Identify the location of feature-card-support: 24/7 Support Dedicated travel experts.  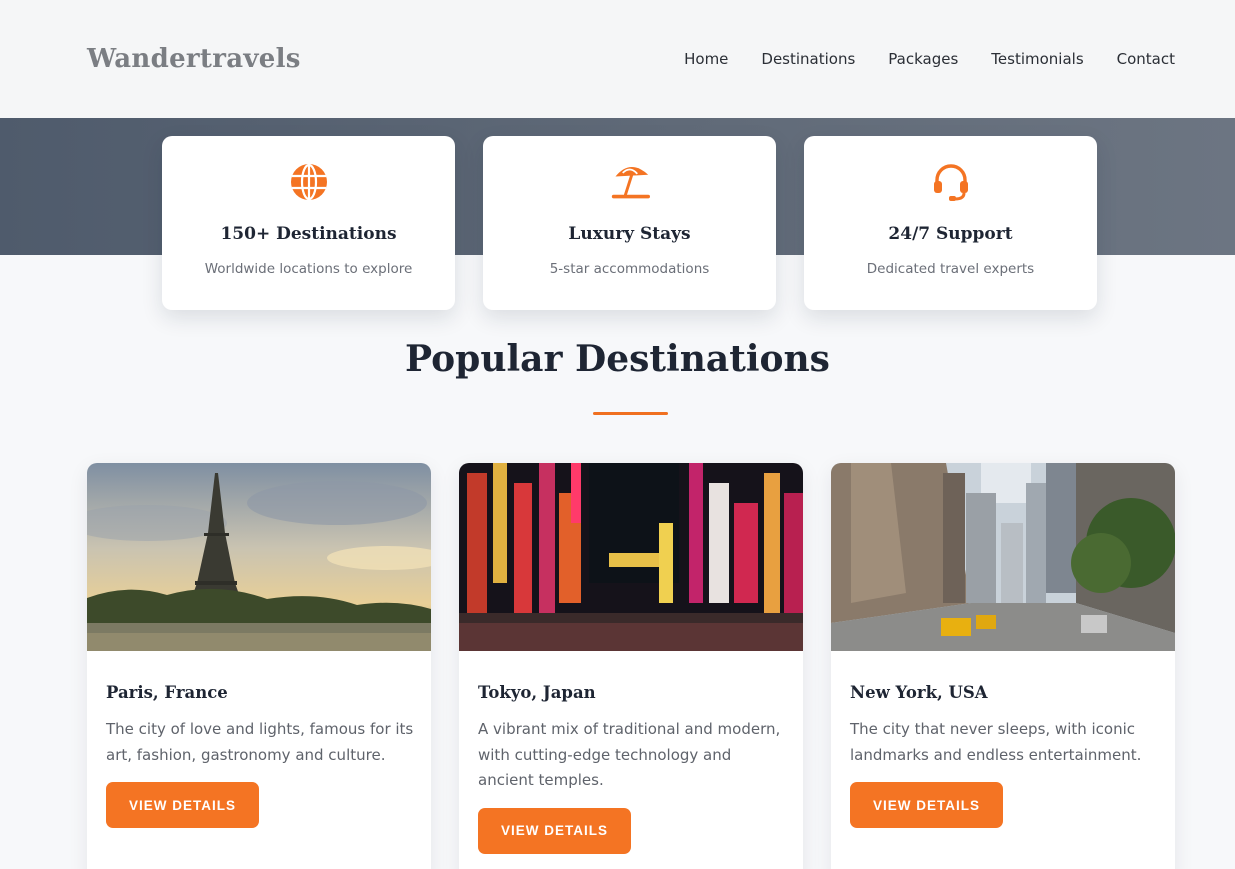
(950, 223).